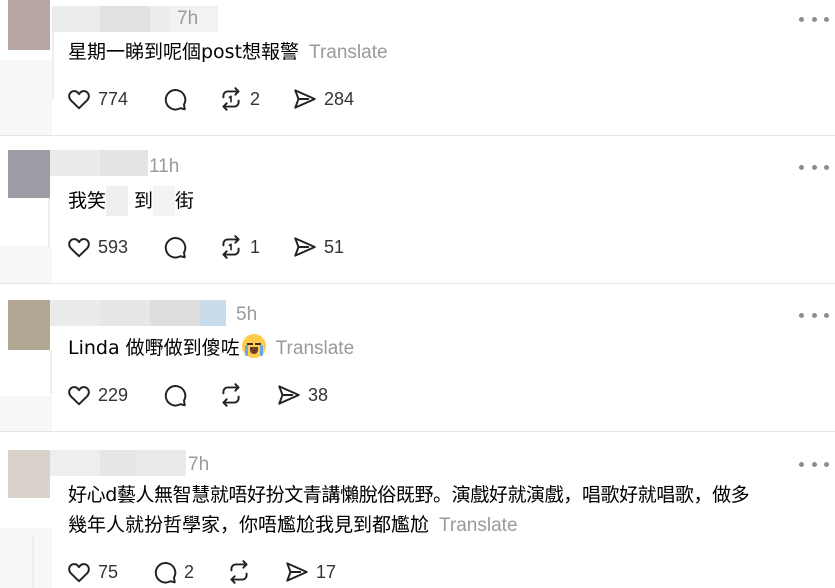  Describe the element at coordinates (113, 246) in the screenshot. I see `like-count: 593` at that location.